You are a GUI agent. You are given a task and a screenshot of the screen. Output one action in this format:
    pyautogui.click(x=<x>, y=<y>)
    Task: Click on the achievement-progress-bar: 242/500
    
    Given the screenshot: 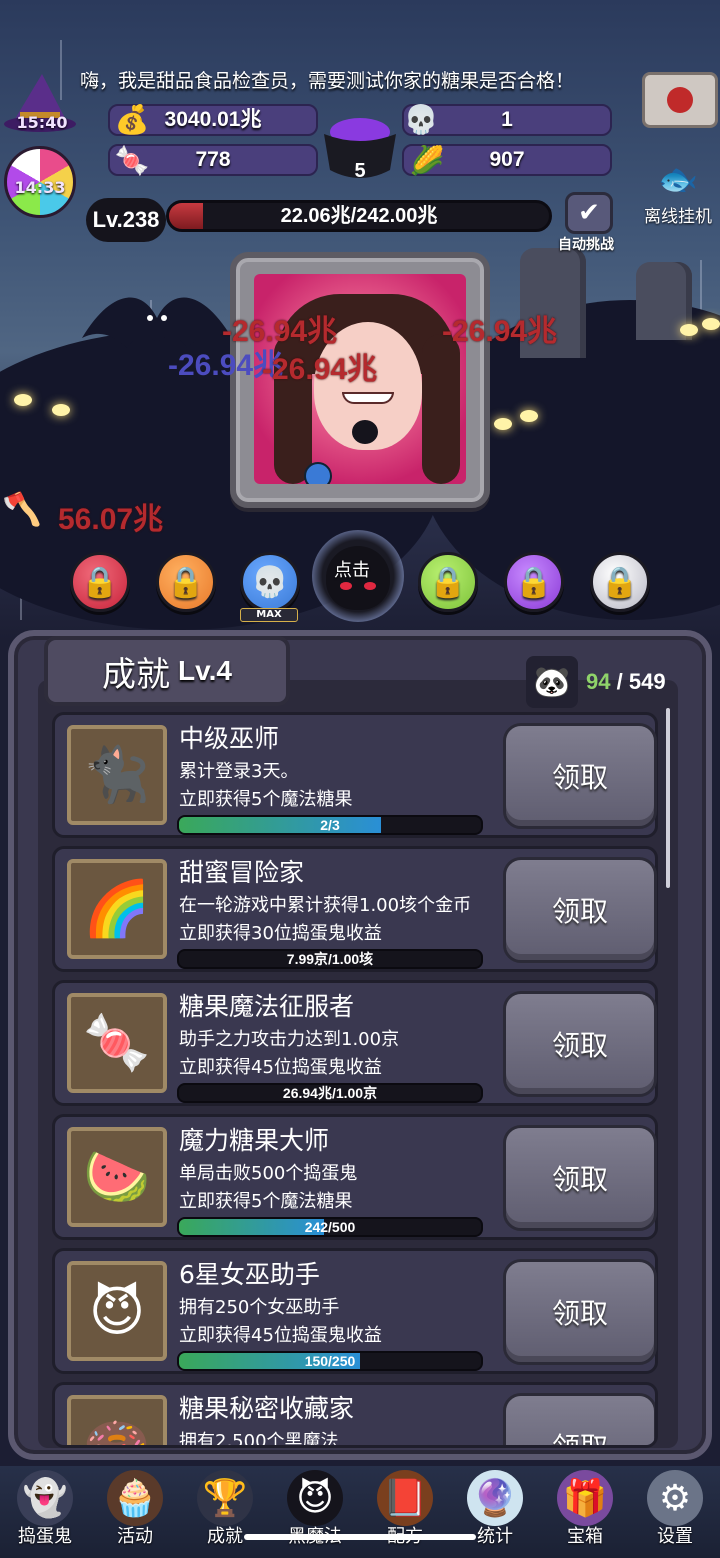 What is the action you would take?
    pyautogui.click(x=330, y=1227)
    